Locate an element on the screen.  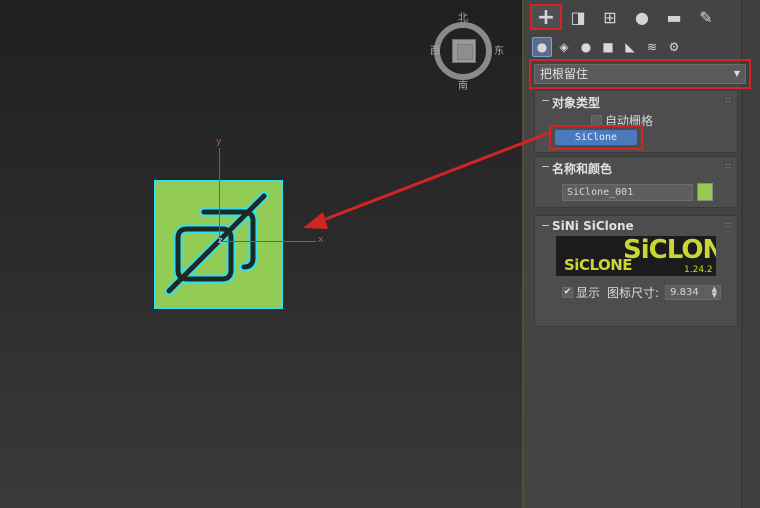
show-label: 显示 is located at coordinates (588, 293).